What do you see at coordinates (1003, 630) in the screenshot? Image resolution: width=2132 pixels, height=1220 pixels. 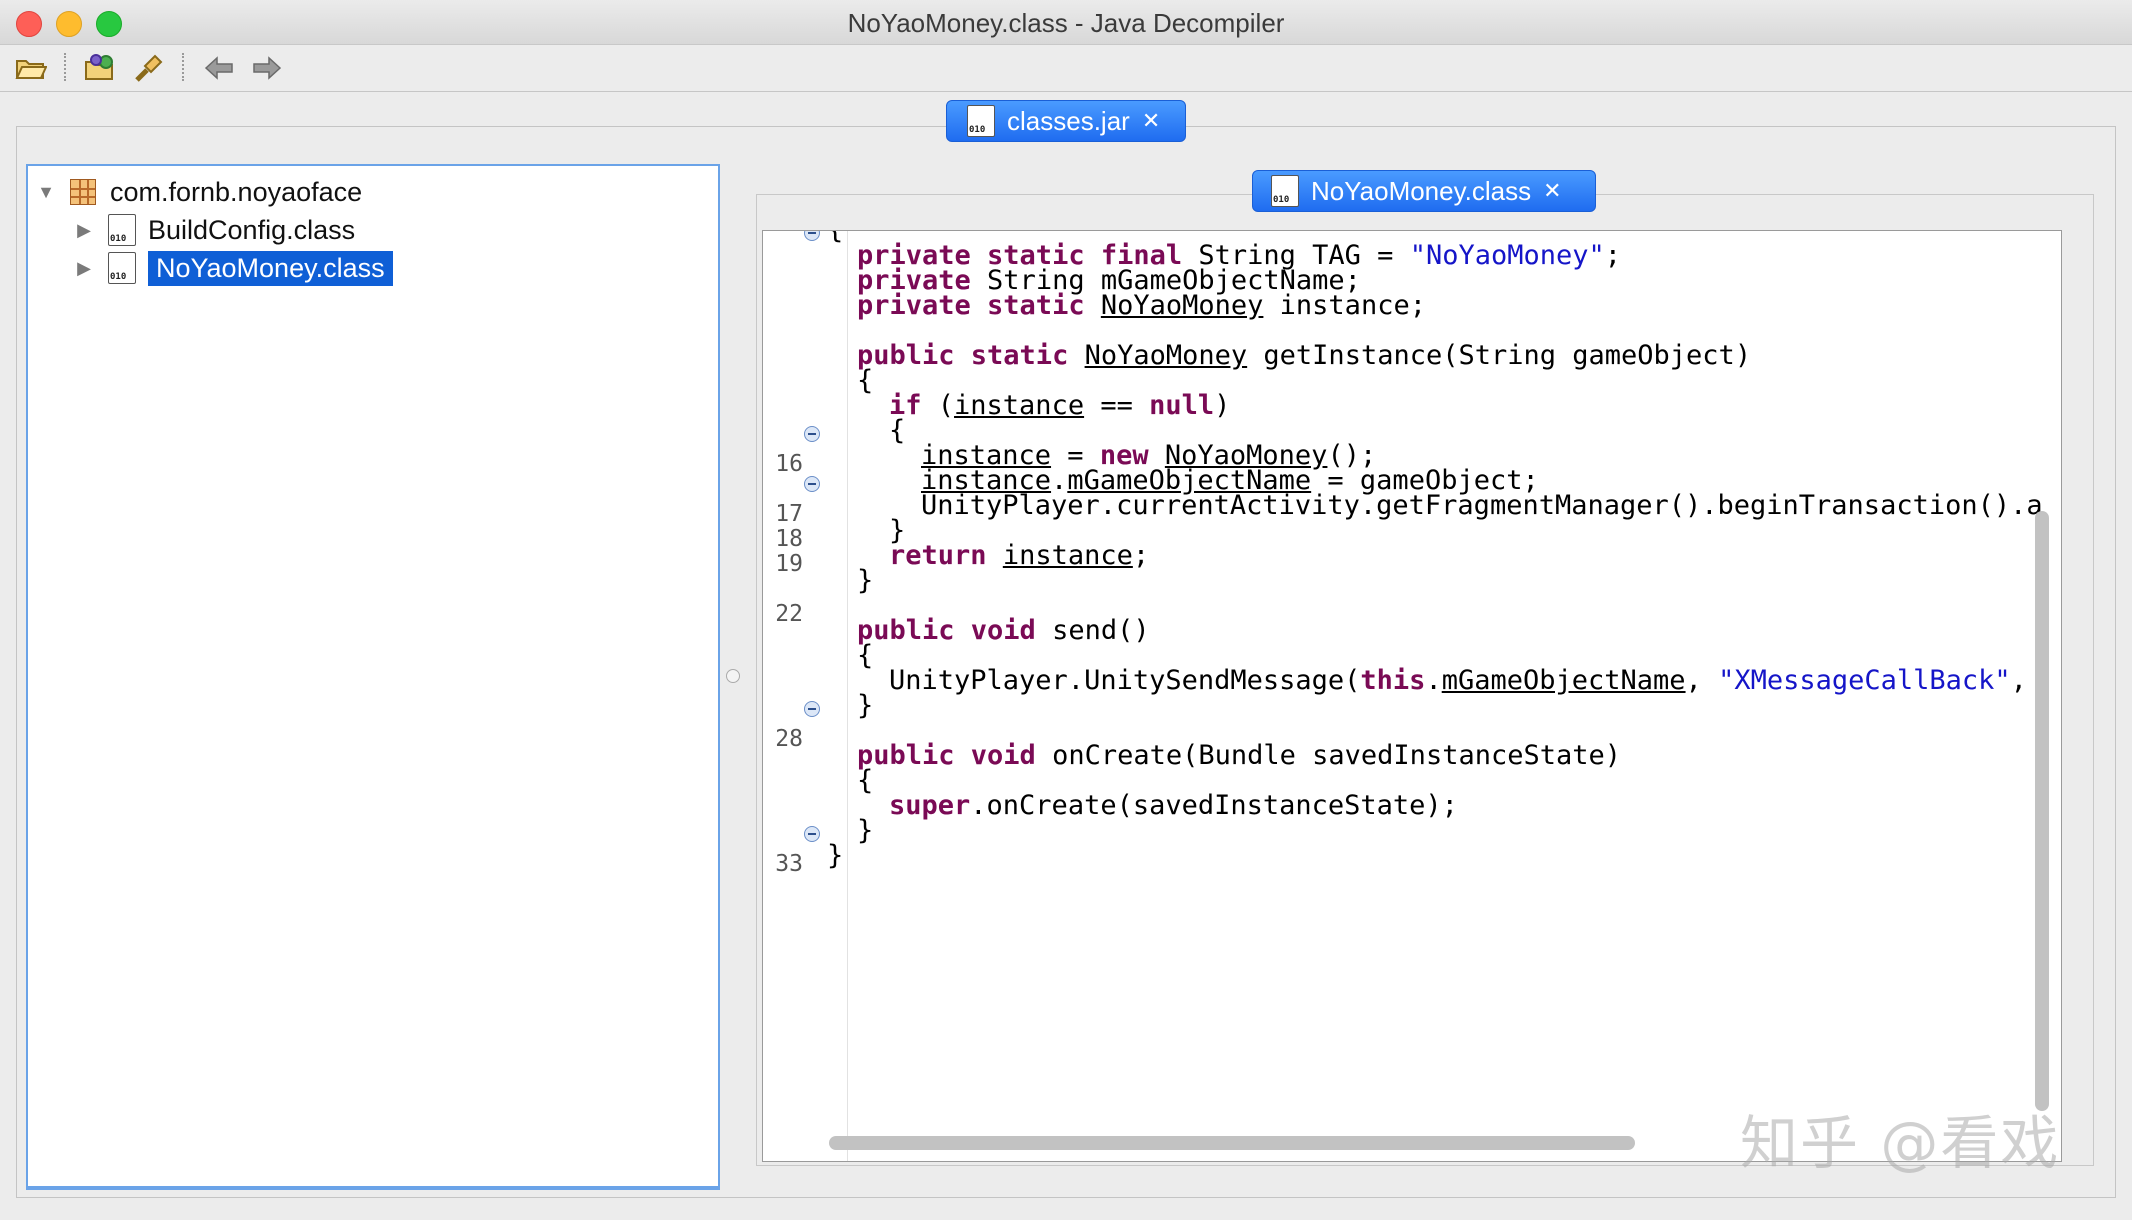 I see `code-line: public void send()` at bounding box center [1003, 630].